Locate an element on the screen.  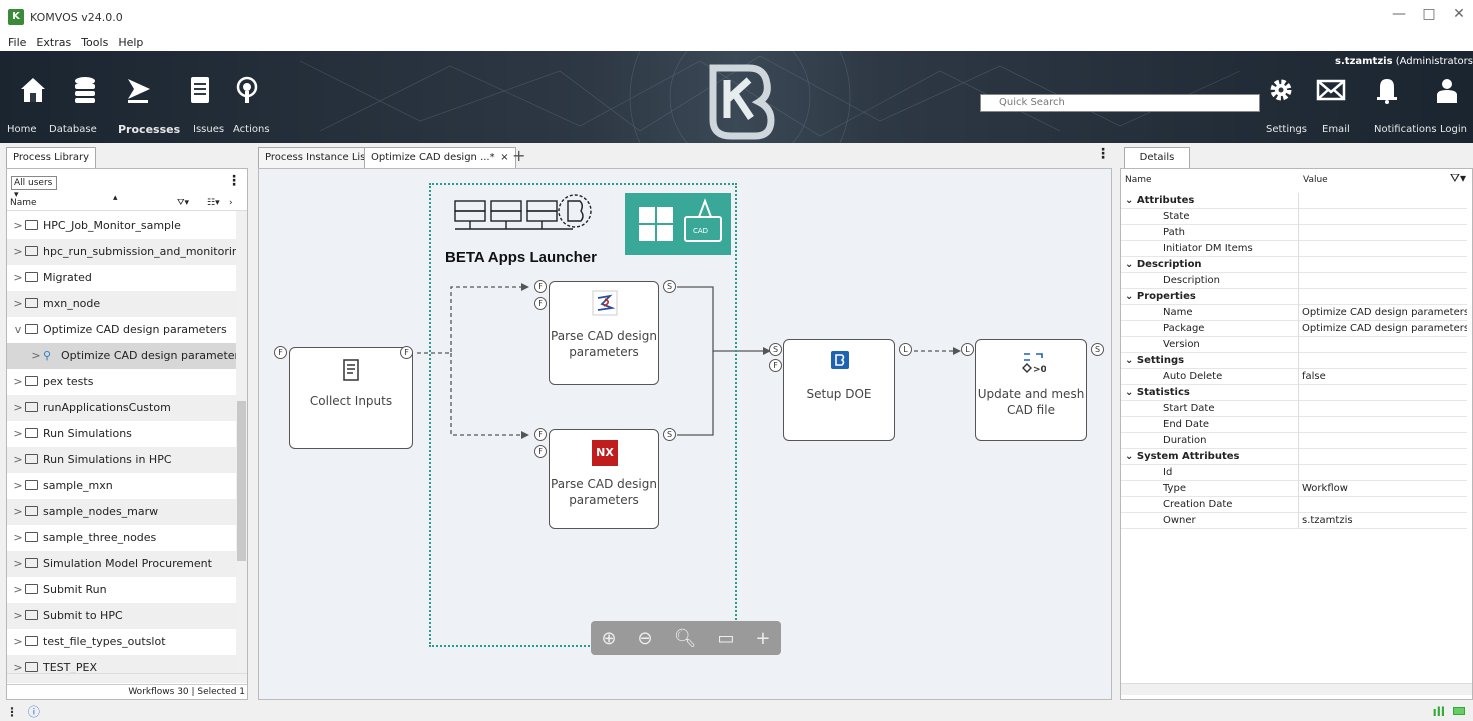
list-item: > pex tests is located at coordinates (121, 382).